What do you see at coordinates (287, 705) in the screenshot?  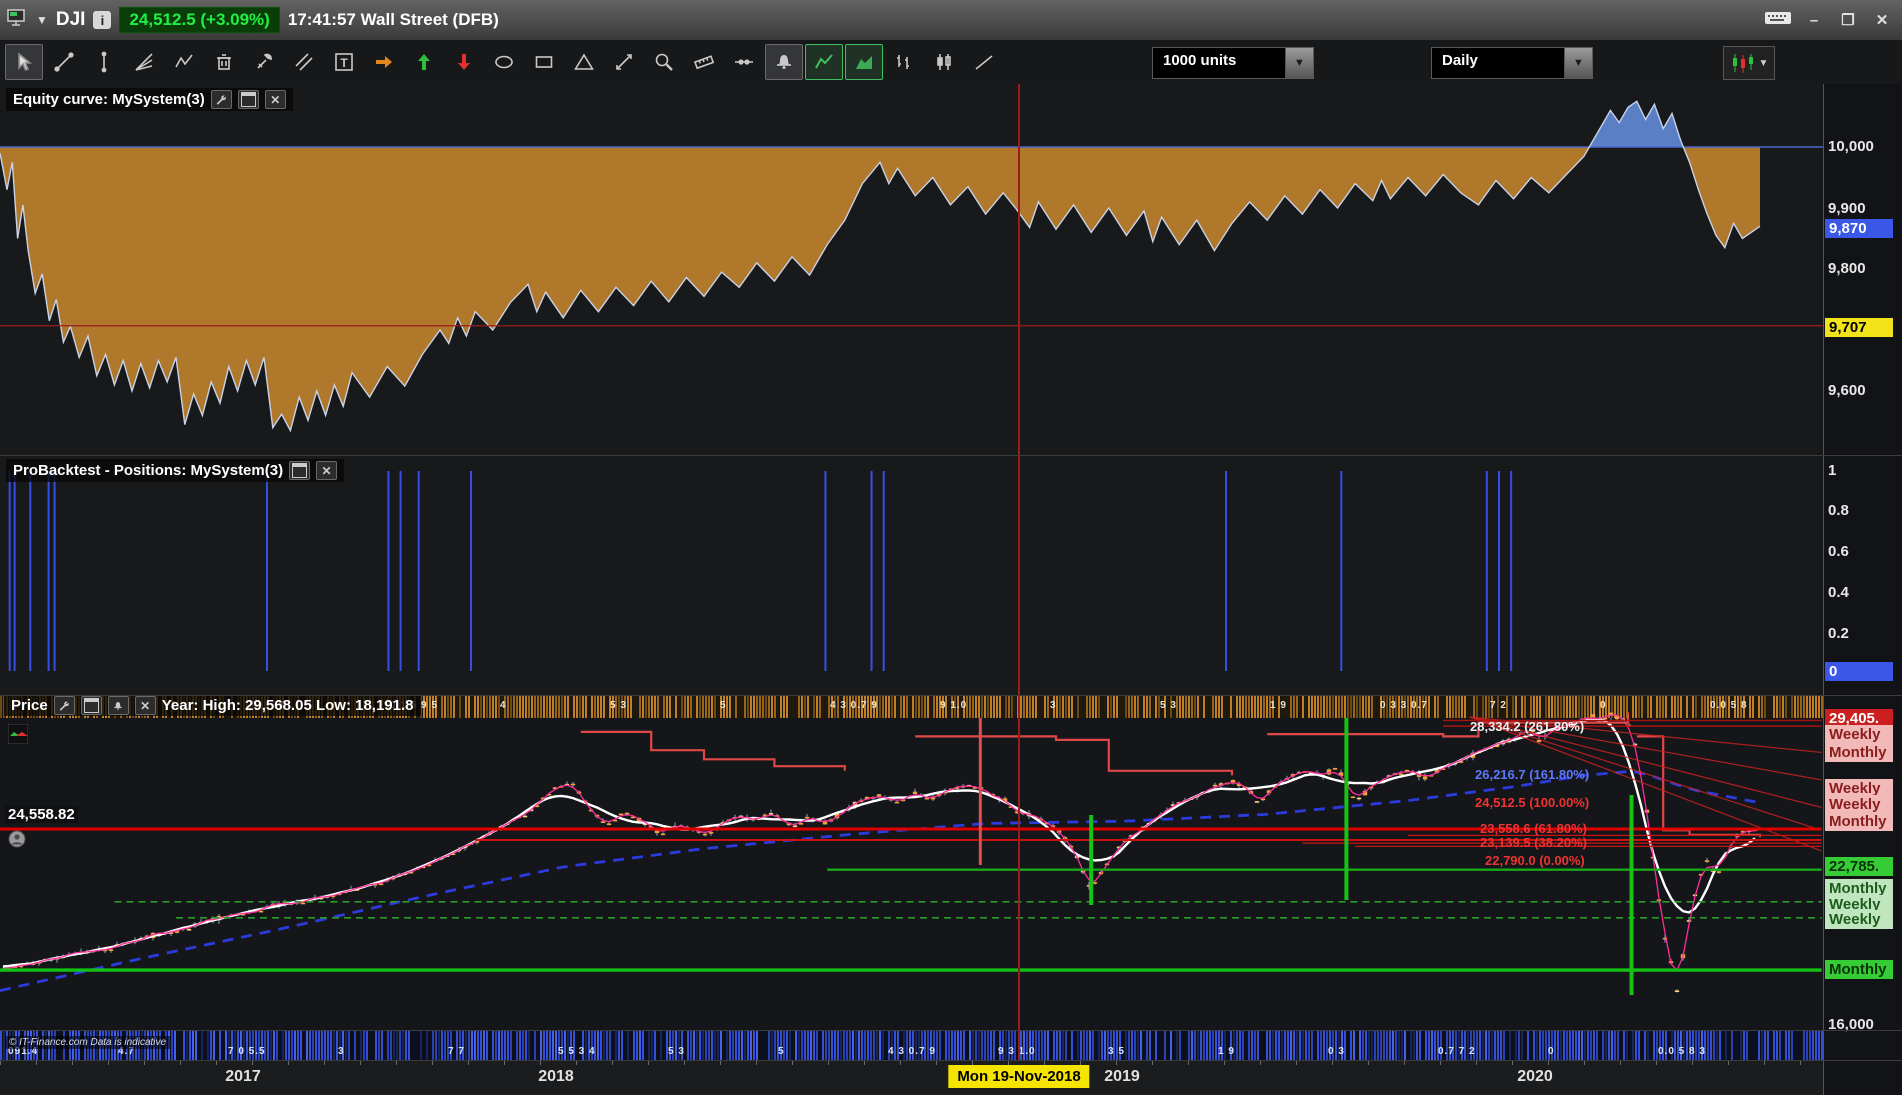 I see `year-high-low-stats: Year: High: 29,568.05 Low: 18,191.8` at bounding box center [287, 705].